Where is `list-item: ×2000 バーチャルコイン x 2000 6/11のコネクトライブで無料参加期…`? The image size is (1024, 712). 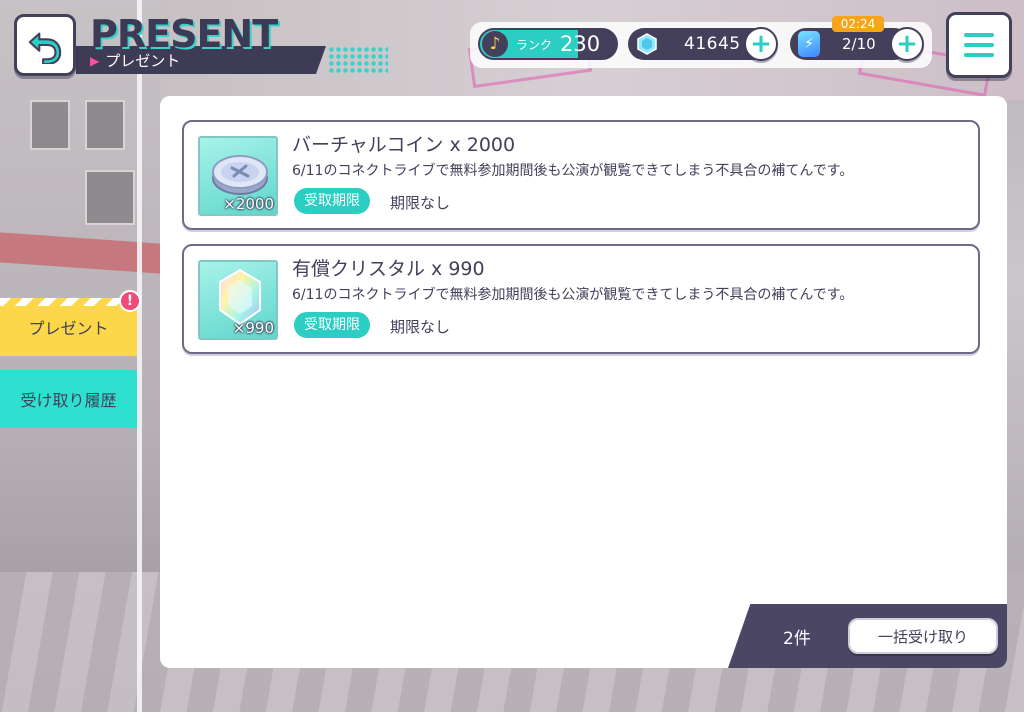 list-item: ×2000 バーチャルコイン x 2000 6/11のコネクトライブで無料参加期… is located at coordinates (581, 175).